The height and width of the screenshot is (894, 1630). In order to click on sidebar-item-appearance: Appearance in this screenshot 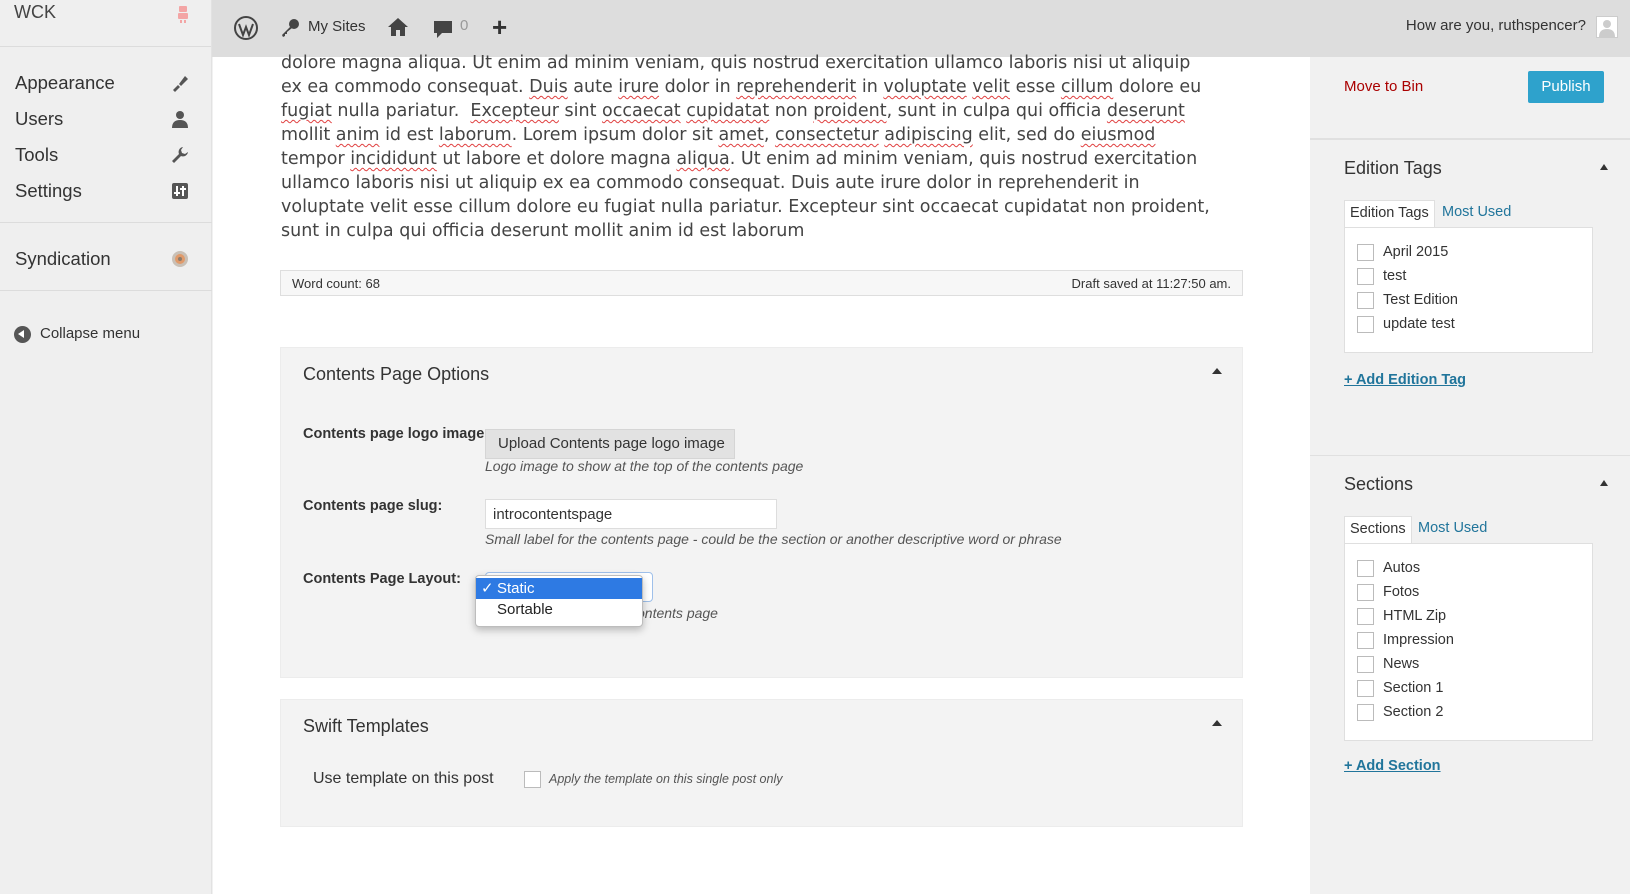, I will do `click(106, 84)`.